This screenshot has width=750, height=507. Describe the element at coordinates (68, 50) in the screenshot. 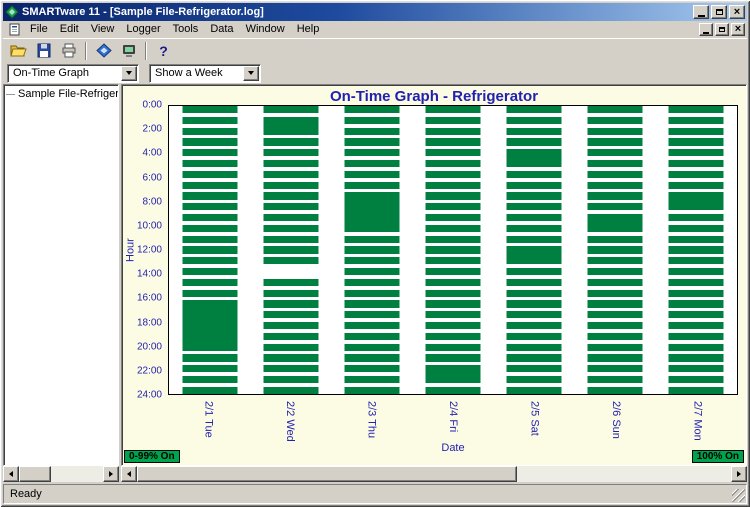

I see `print-button` at that location.